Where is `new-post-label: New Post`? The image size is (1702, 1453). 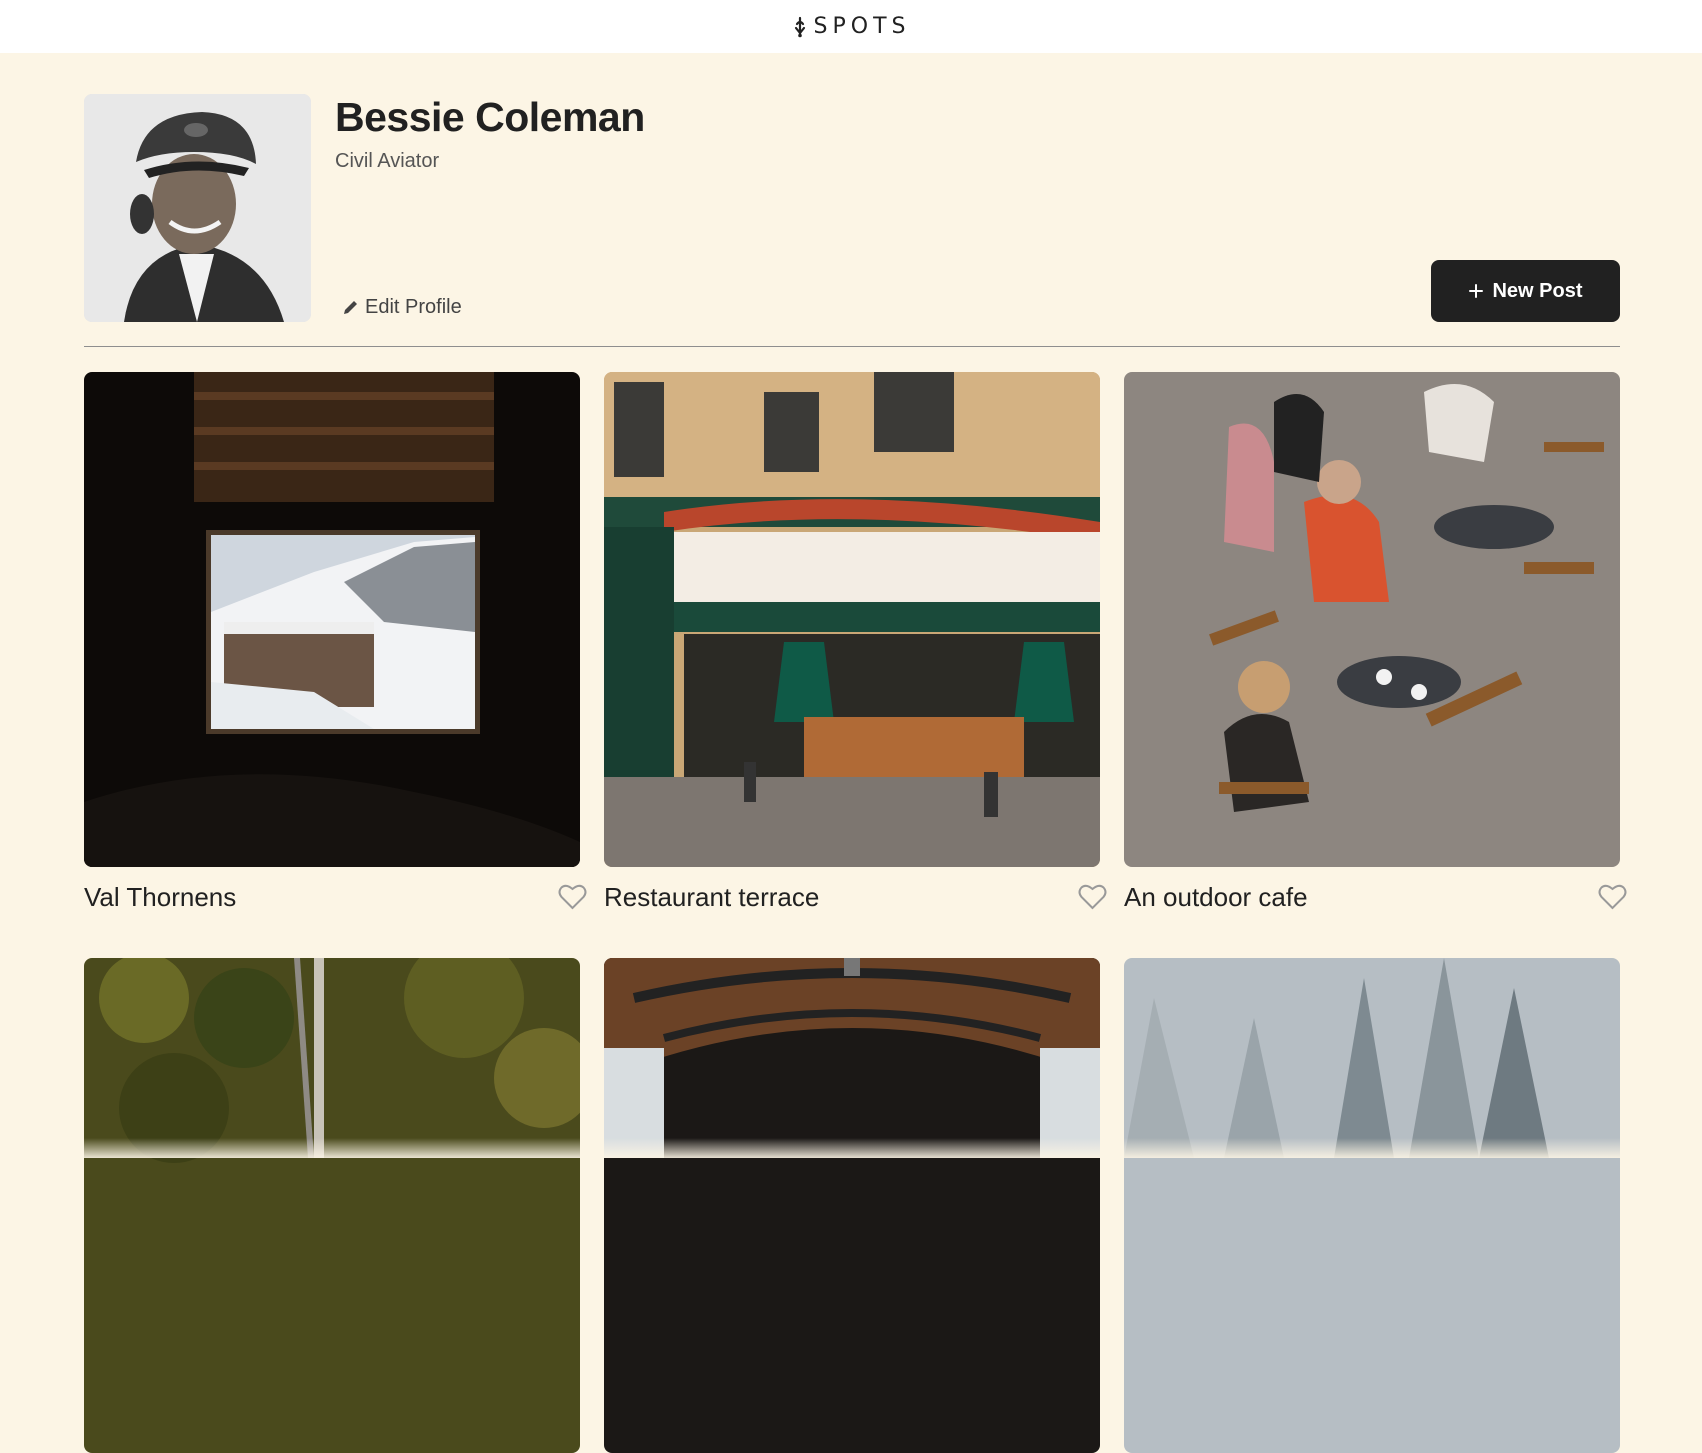
new-post-label: New Post is located at coordinates (1537, 290).